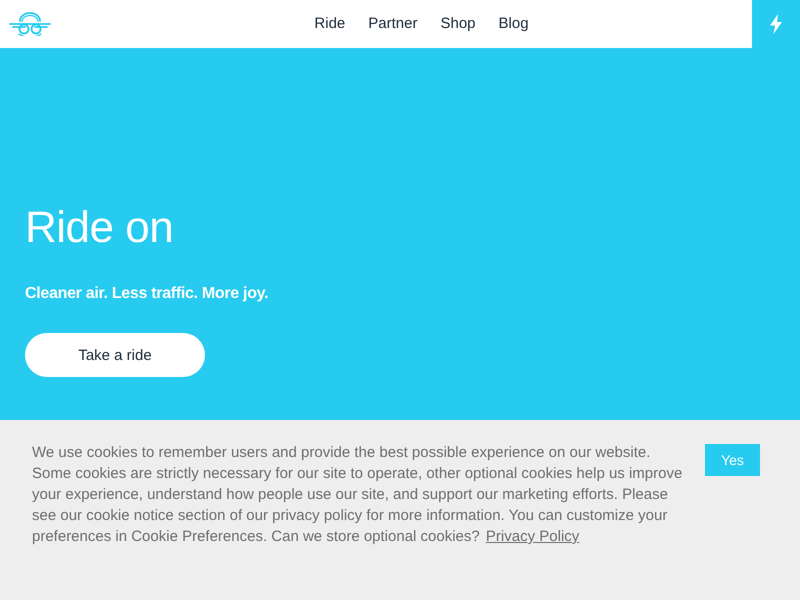  Describe the element at coordinates (115, 355) in the screenshot. I see `take-a-ride-button: Take a ride` at that location.